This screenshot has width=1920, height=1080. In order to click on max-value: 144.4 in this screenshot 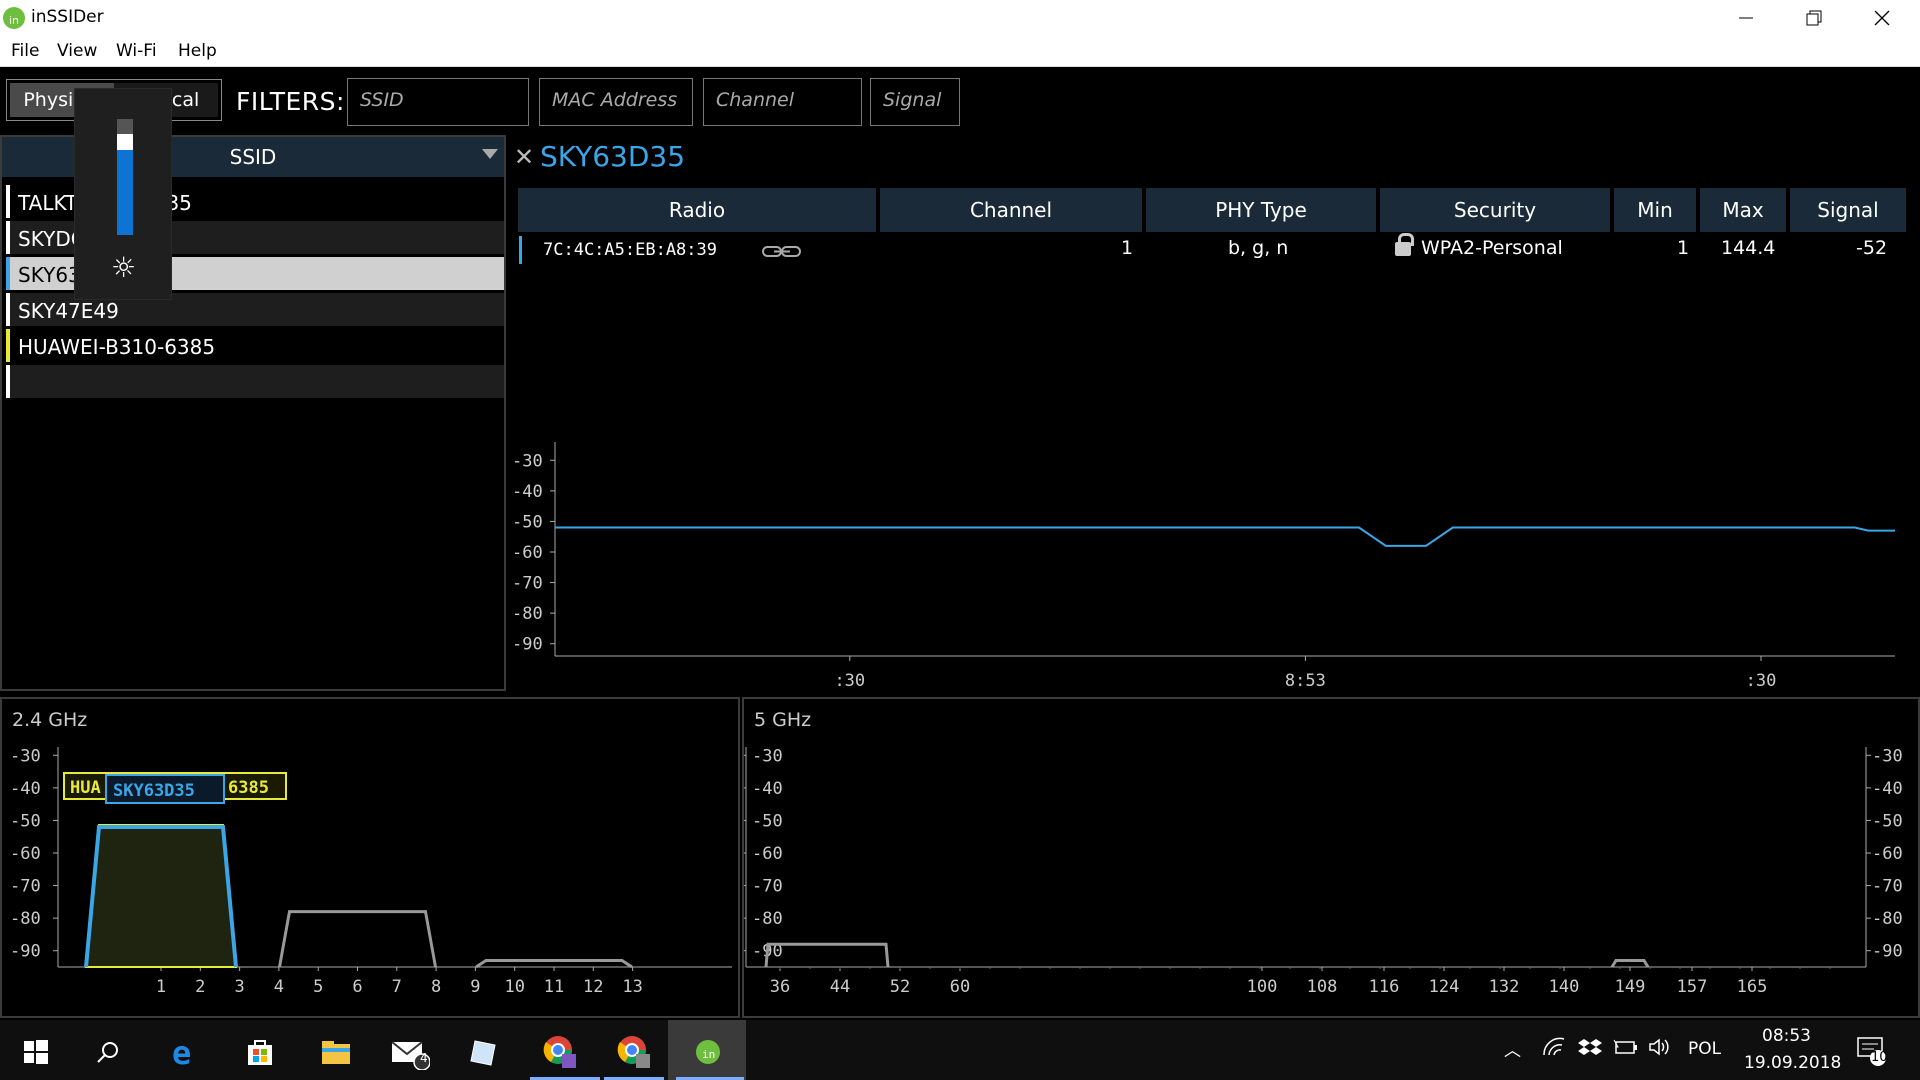, I will do `click(1748, 248)`.